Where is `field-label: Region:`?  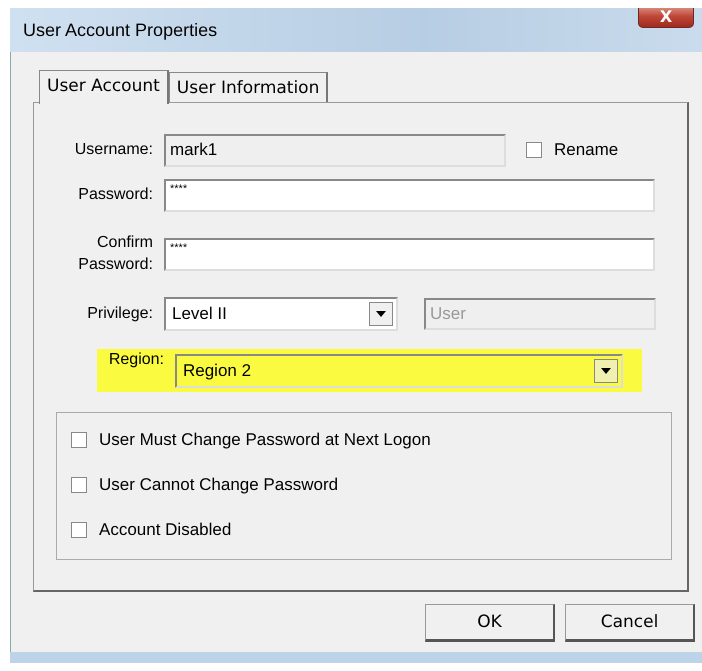
field-label: Region: is located at coordinates (136, 359).